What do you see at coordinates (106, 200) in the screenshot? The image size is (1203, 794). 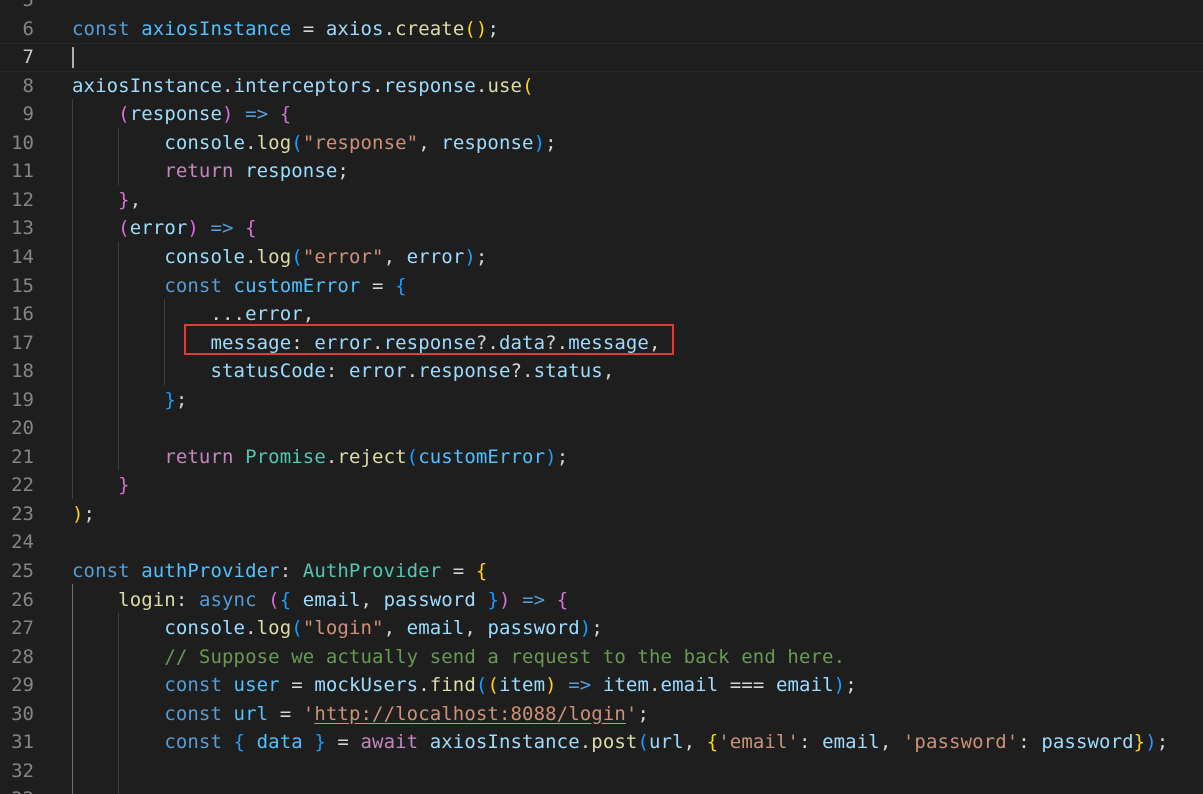 I see `line-code: },` at bounding box center [106, 200].